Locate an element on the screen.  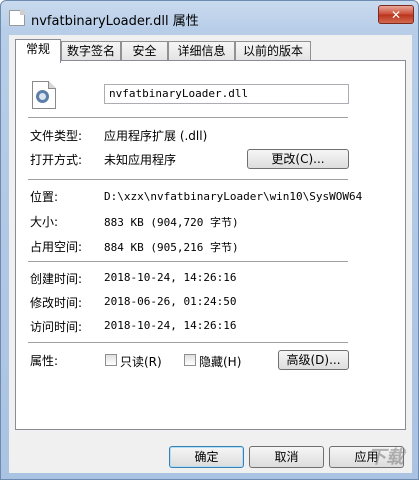
hidden-label: 隐藏(H) is located at coordinates (220, 361).